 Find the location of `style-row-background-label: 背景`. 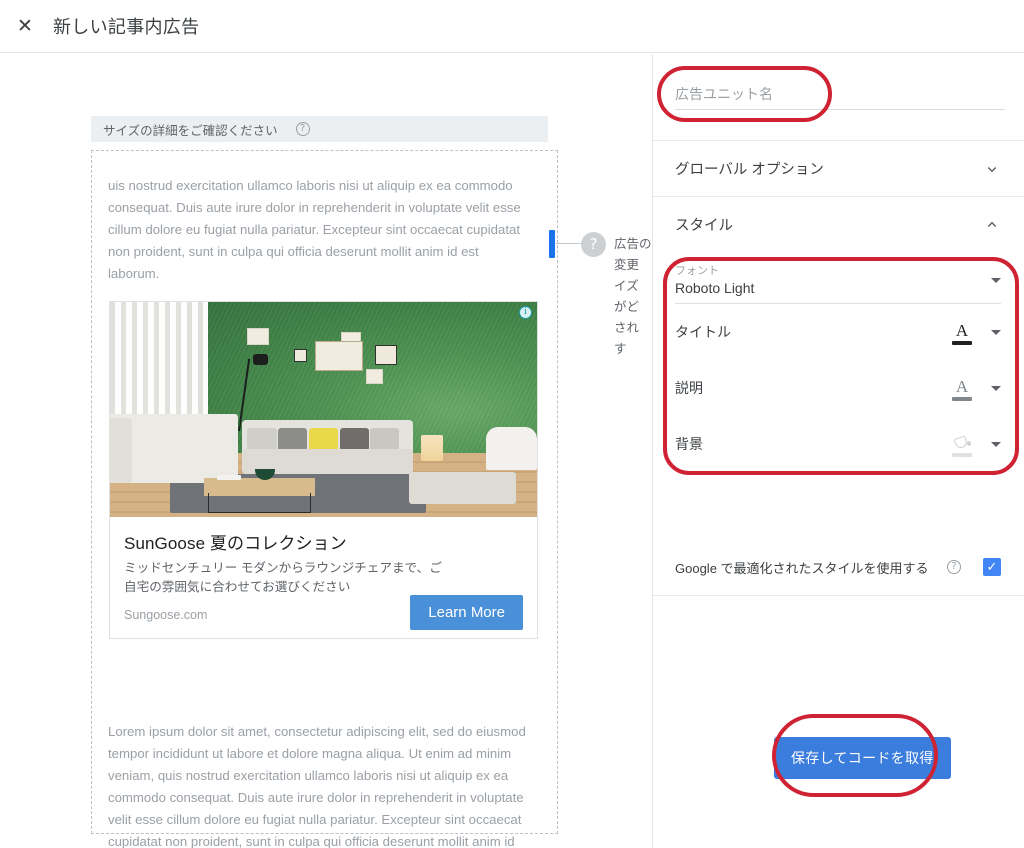

style-row-background-label: 背景 is located at coordinates (689, 444).